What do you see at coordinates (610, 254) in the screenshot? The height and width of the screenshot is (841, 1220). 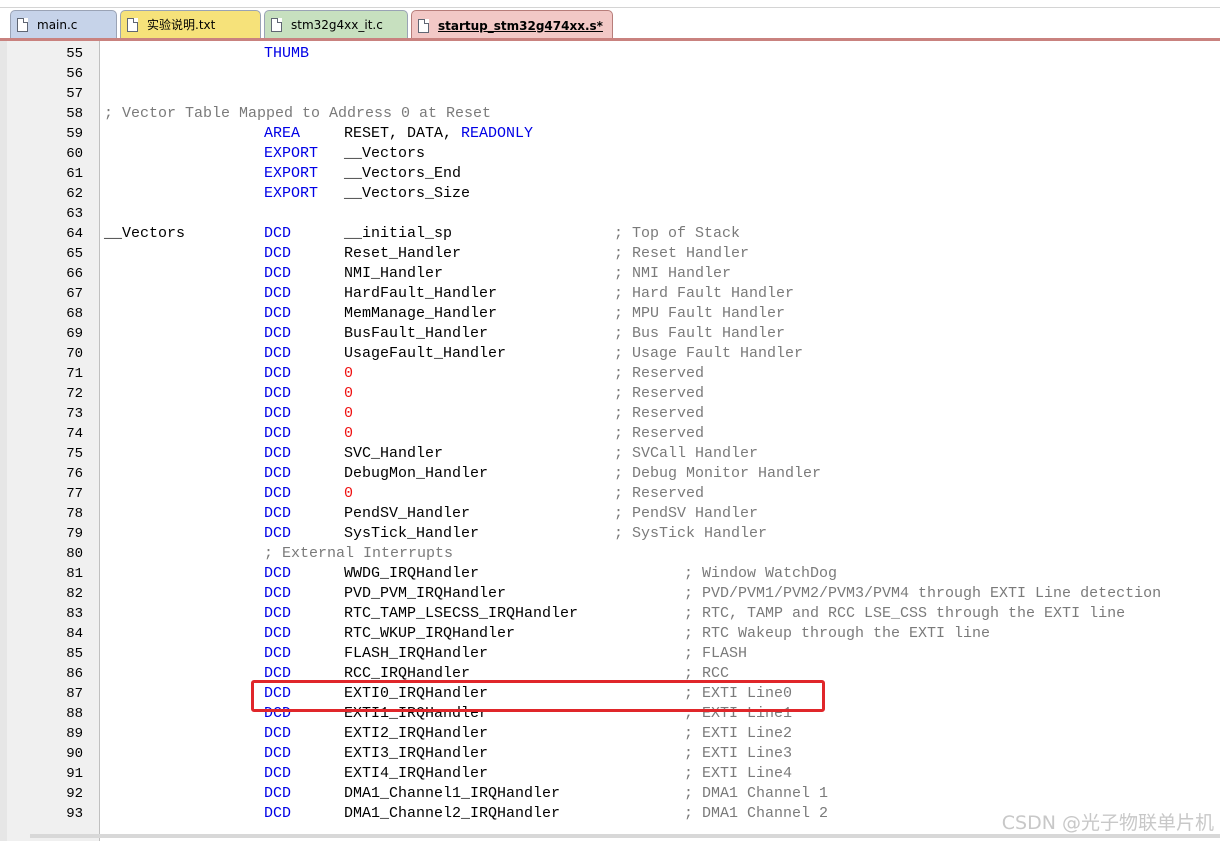 I see `code-line: 65 DCD Reset_Handler ; Reset Handler` at bounding box center [610, 254].